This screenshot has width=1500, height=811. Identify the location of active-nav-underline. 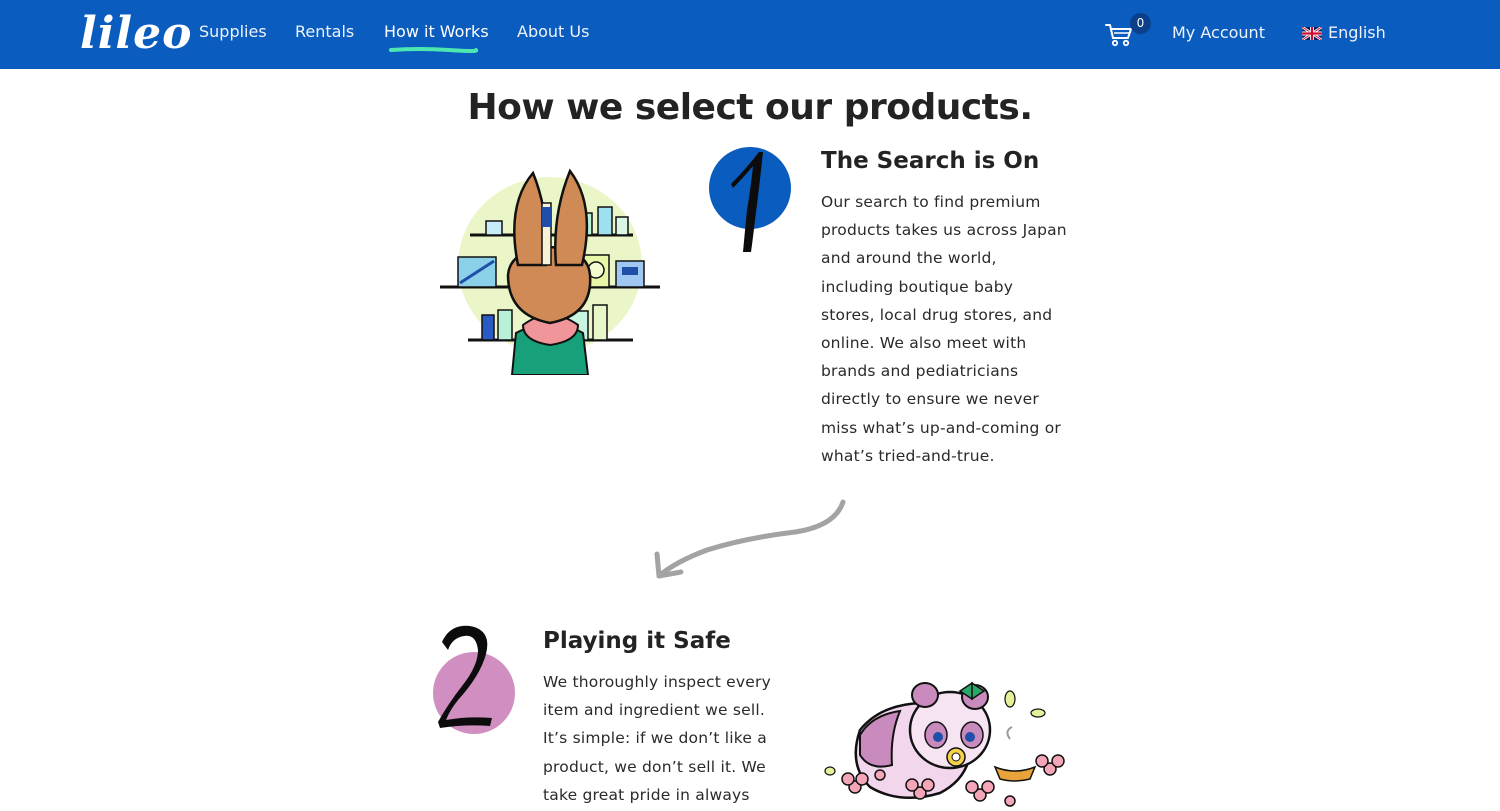
(433, 50).